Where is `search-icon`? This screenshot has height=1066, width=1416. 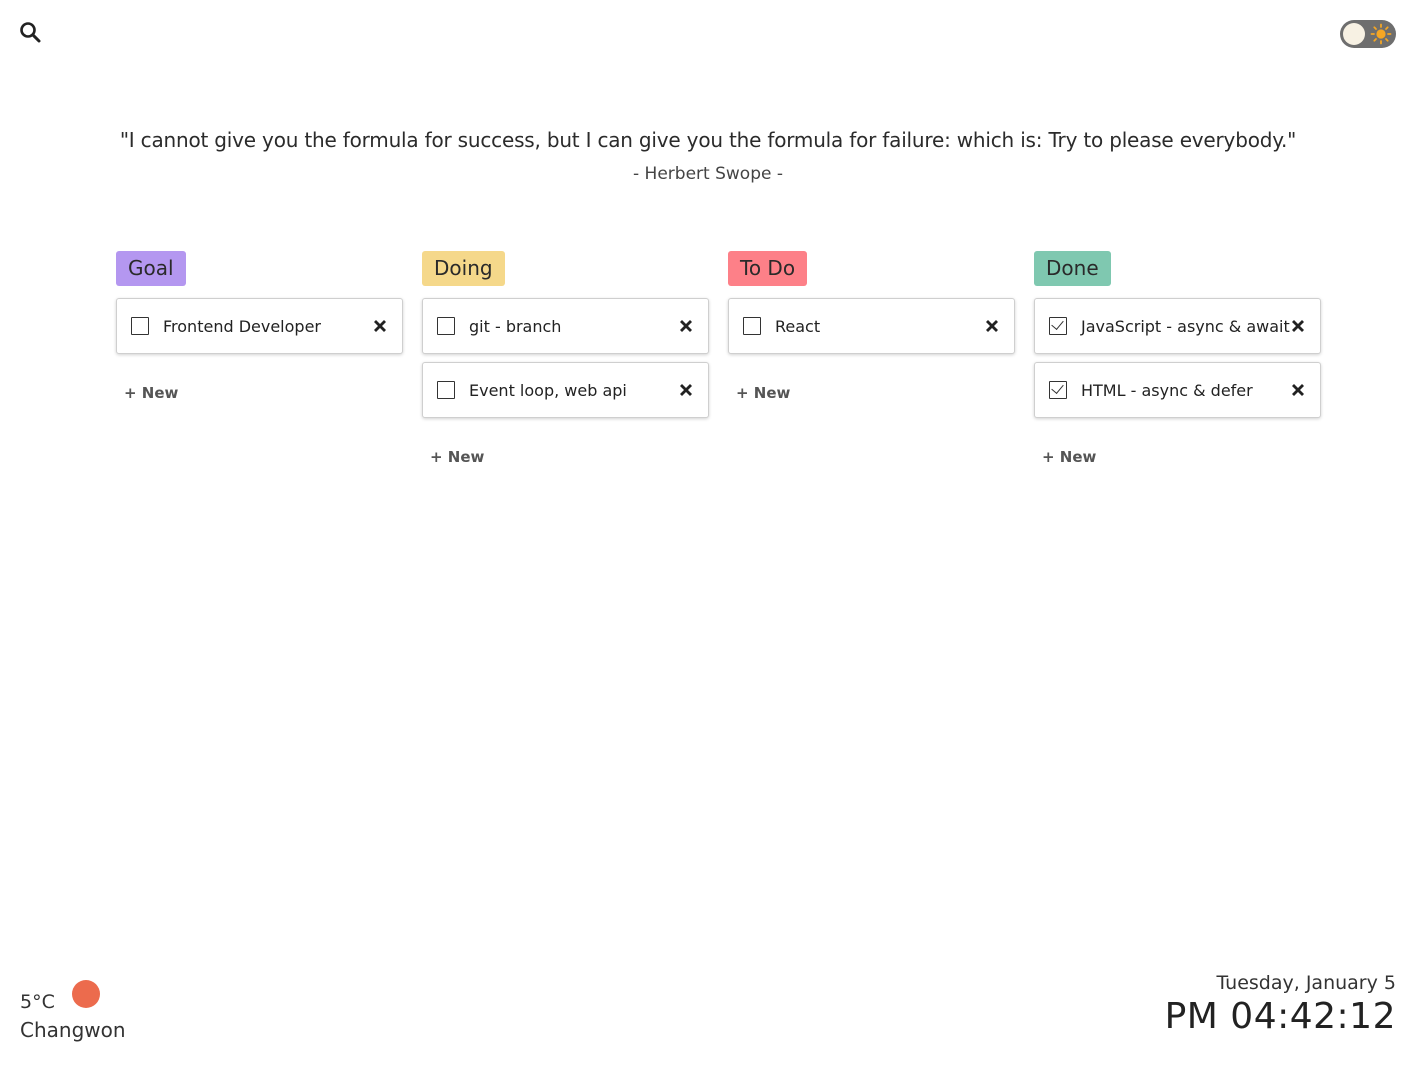
search-icon is located at coordinates (30, 32).